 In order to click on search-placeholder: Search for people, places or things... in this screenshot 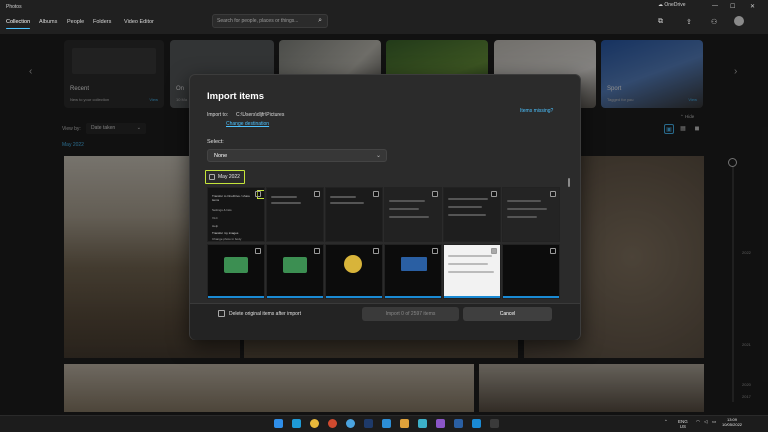, I will do `click(258, 21)`.